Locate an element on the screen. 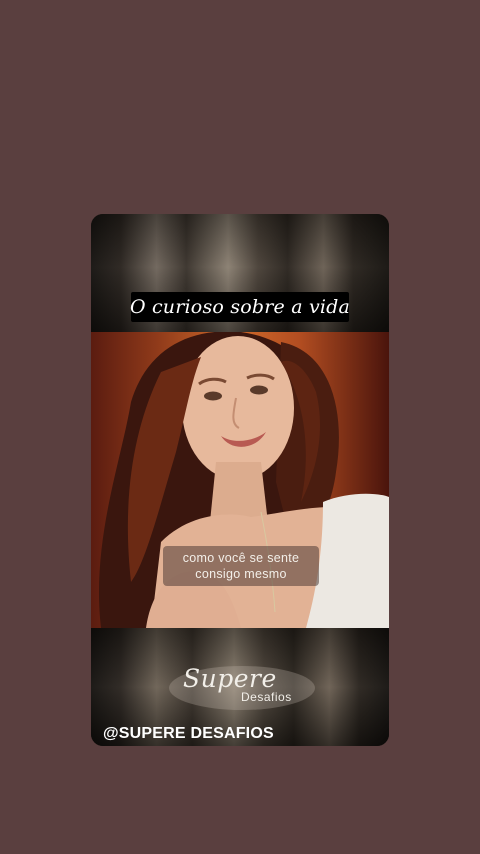 The height and width of the screenshot is (854, 480). subtitle-line-1: como você se sente is located at coordinates (241, 558).